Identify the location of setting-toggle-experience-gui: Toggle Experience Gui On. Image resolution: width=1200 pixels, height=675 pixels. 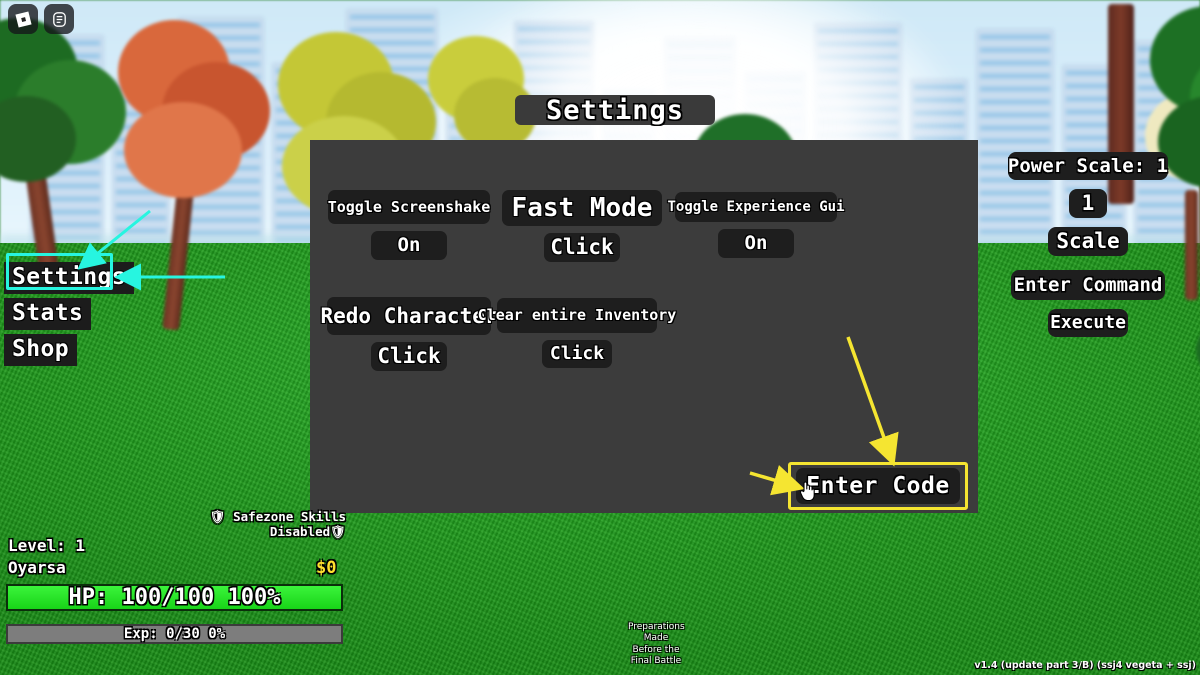
(756, 225).